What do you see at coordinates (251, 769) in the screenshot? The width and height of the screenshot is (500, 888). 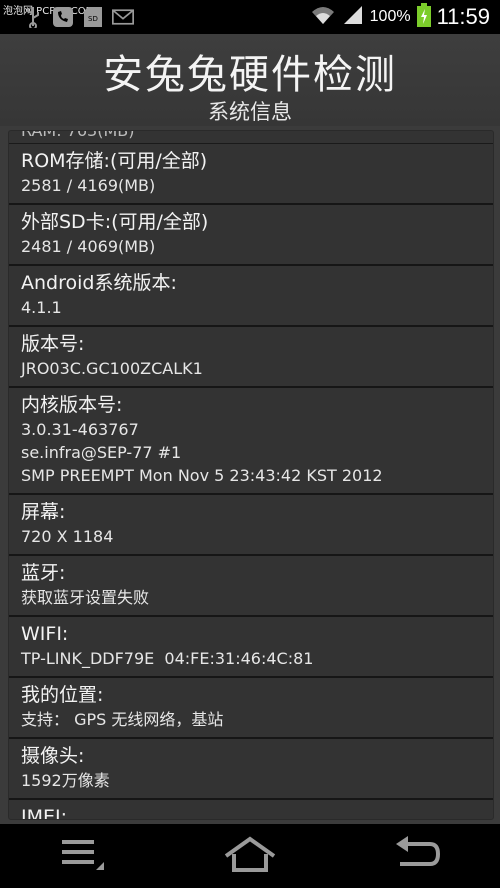 I see `list-item-camera: 摄像头: 1592万像素` at bounding box center [251, 769].